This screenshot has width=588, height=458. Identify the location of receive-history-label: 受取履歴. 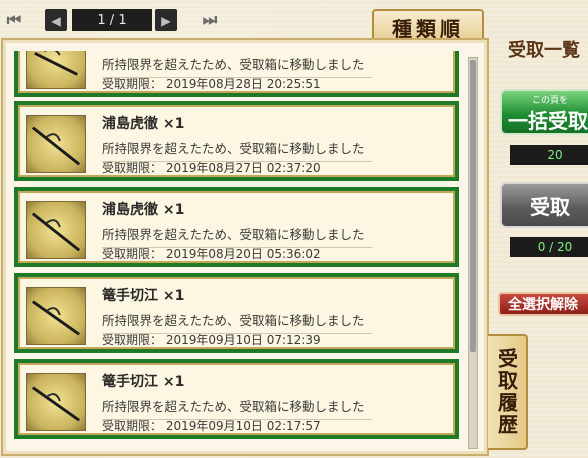
(506, 392).